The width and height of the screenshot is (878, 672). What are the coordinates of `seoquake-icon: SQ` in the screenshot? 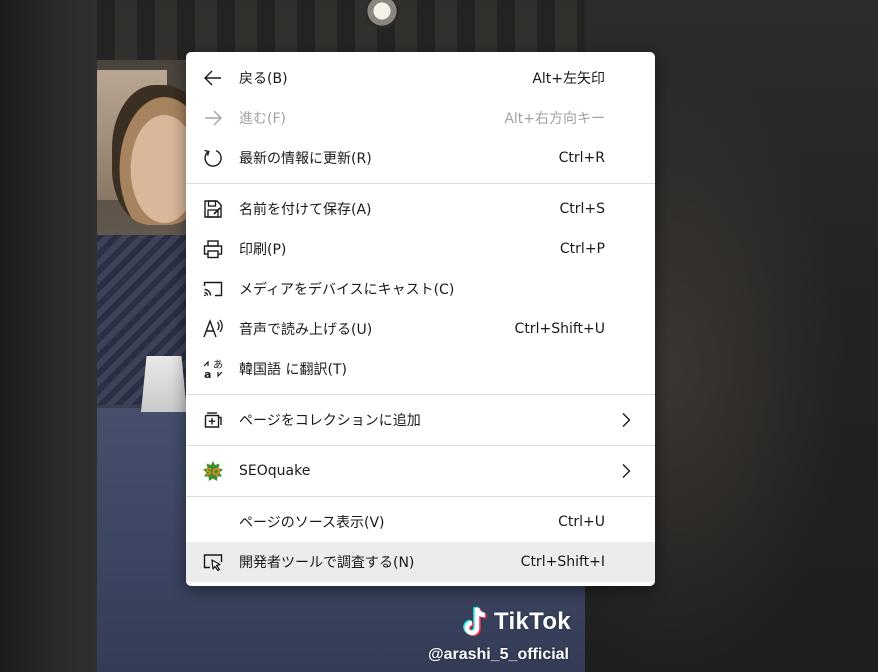 It's located at (213, 471).